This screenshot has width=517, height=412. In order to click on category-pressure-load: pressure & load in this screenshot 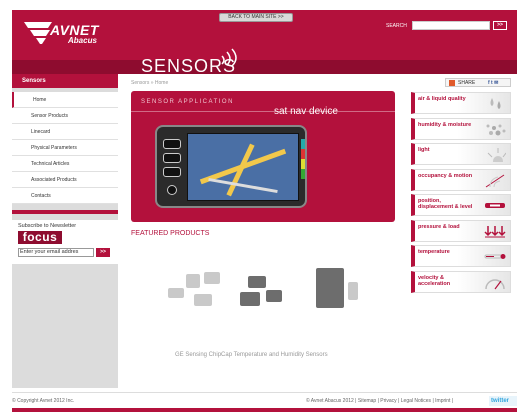, I will do `click(461, 230)`.